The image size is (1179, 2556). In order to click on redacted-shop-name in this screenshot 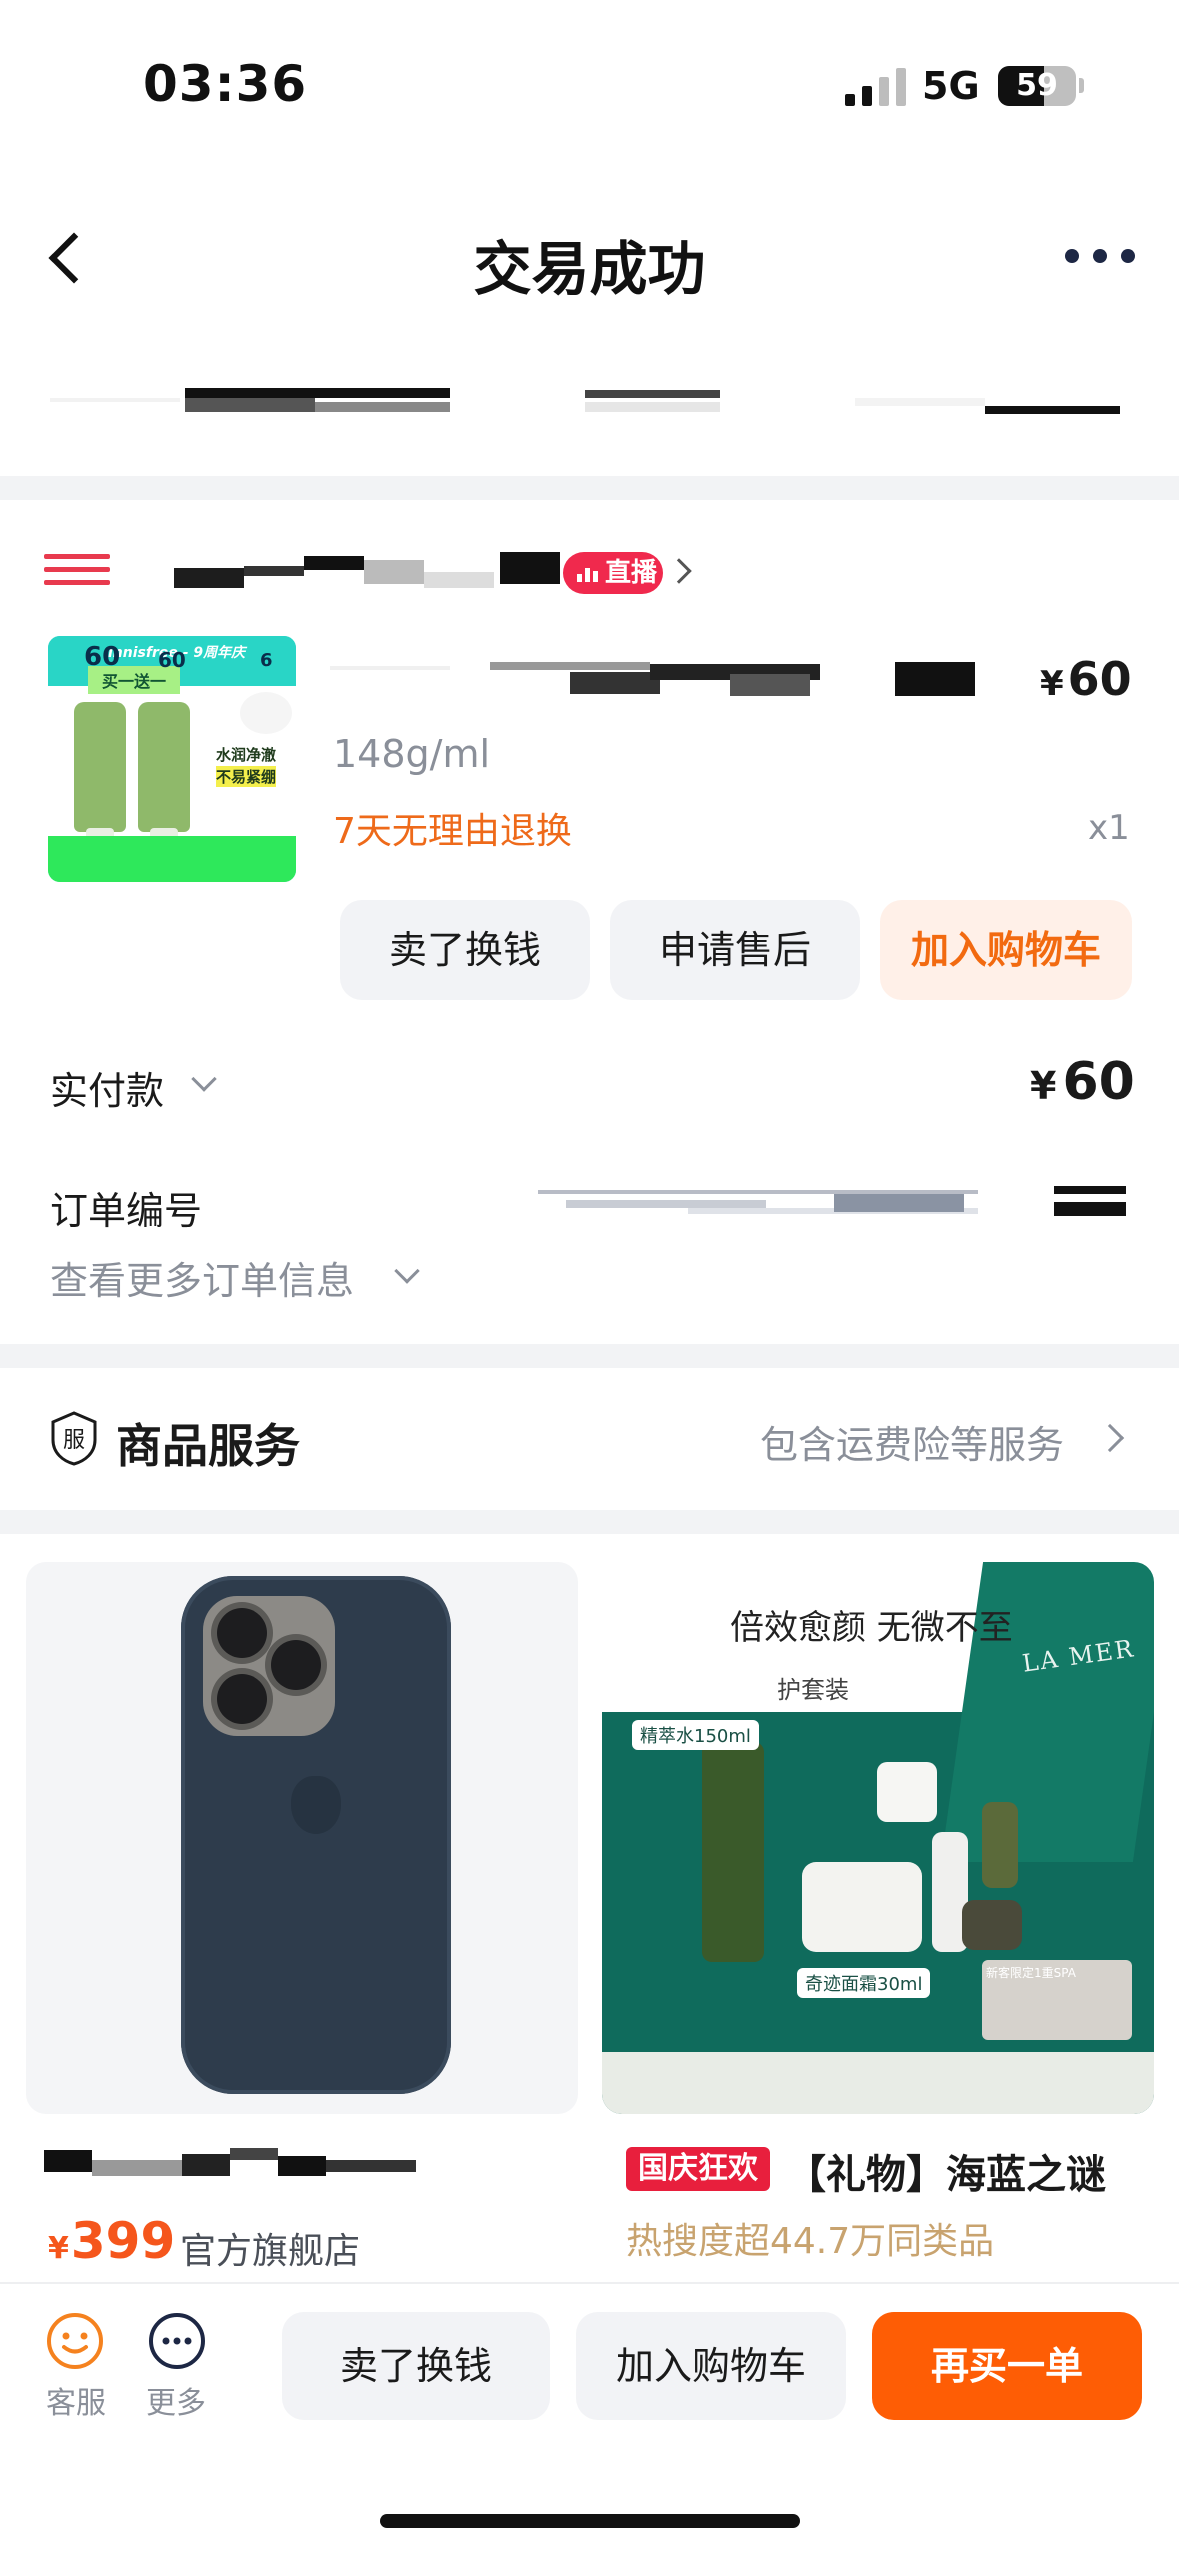, I will do `click(367, 573)`.